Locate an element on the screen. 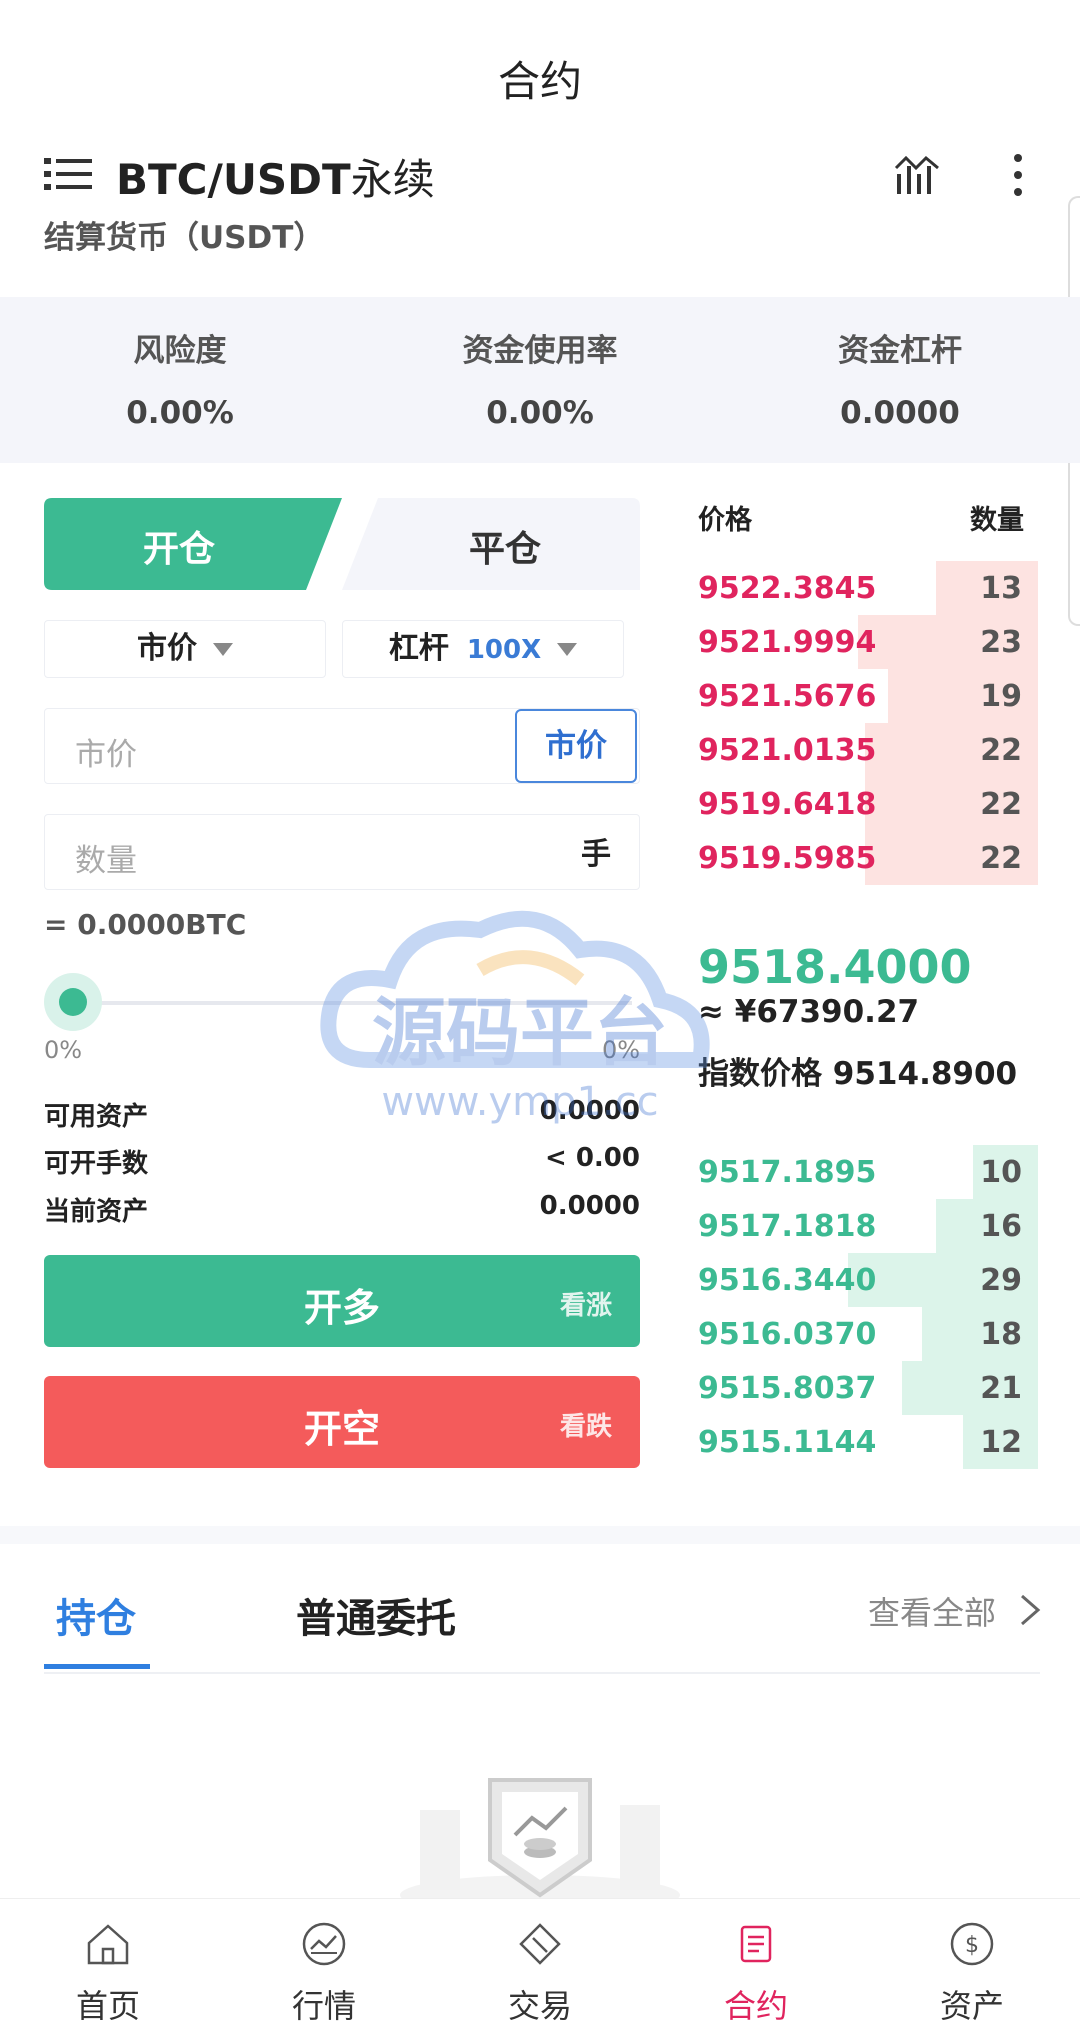  fund-usage: 资金使用率 0.00% is located at coordinates (540, 380).